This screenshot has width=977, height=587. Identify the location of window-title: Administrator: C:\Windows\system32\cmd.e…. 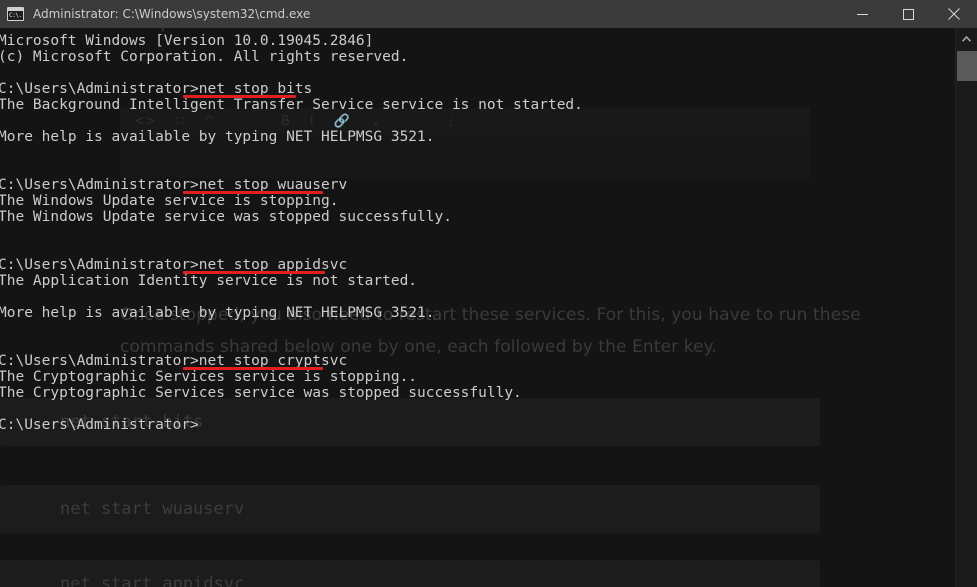
(172, 14).